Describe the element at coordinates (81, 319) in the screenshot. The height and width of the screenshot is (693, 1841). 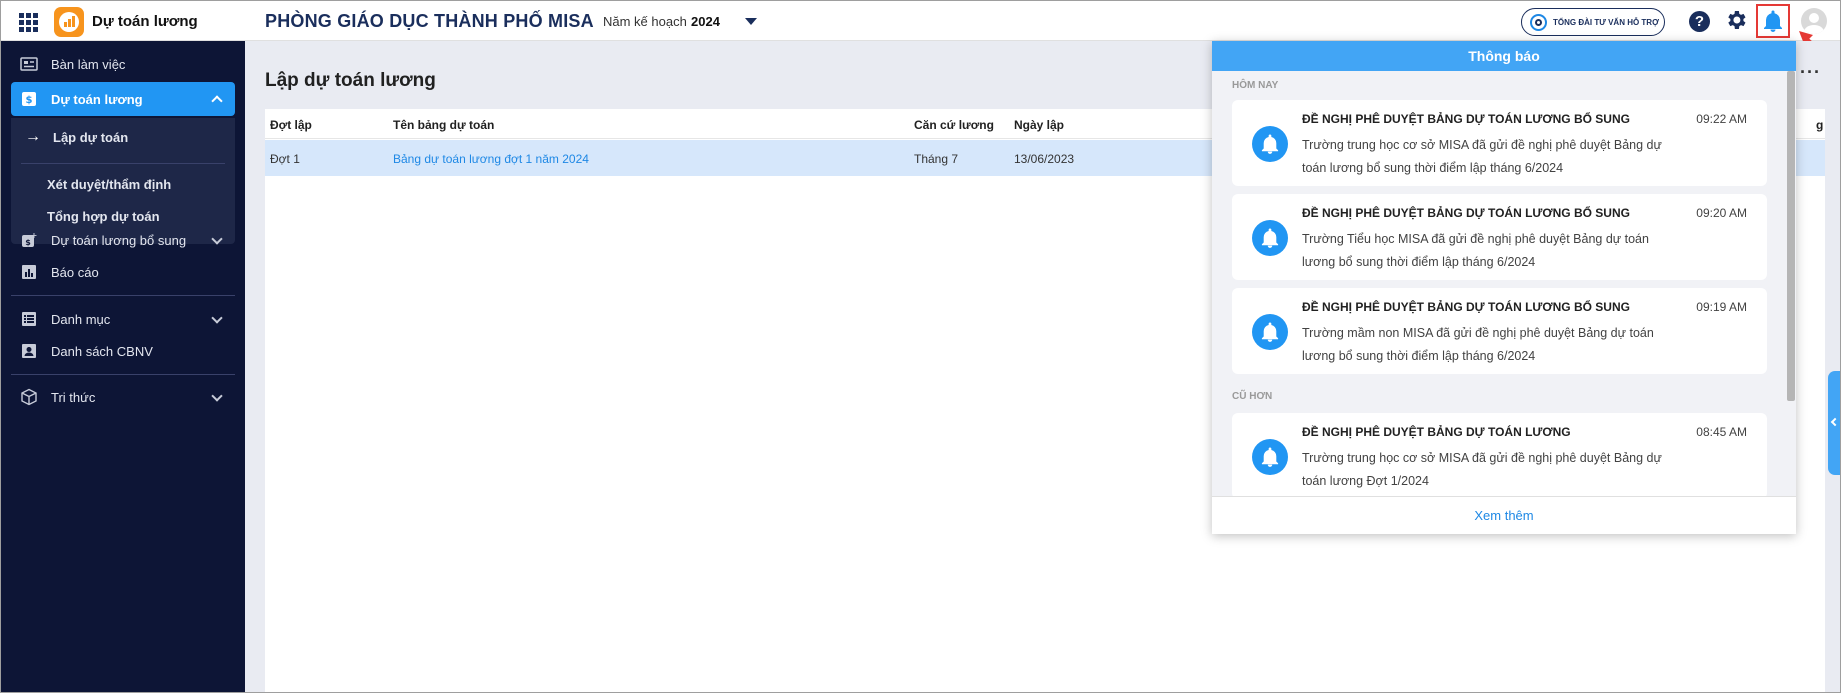
I see `sidebar-item-label: Danh mục` at that location.